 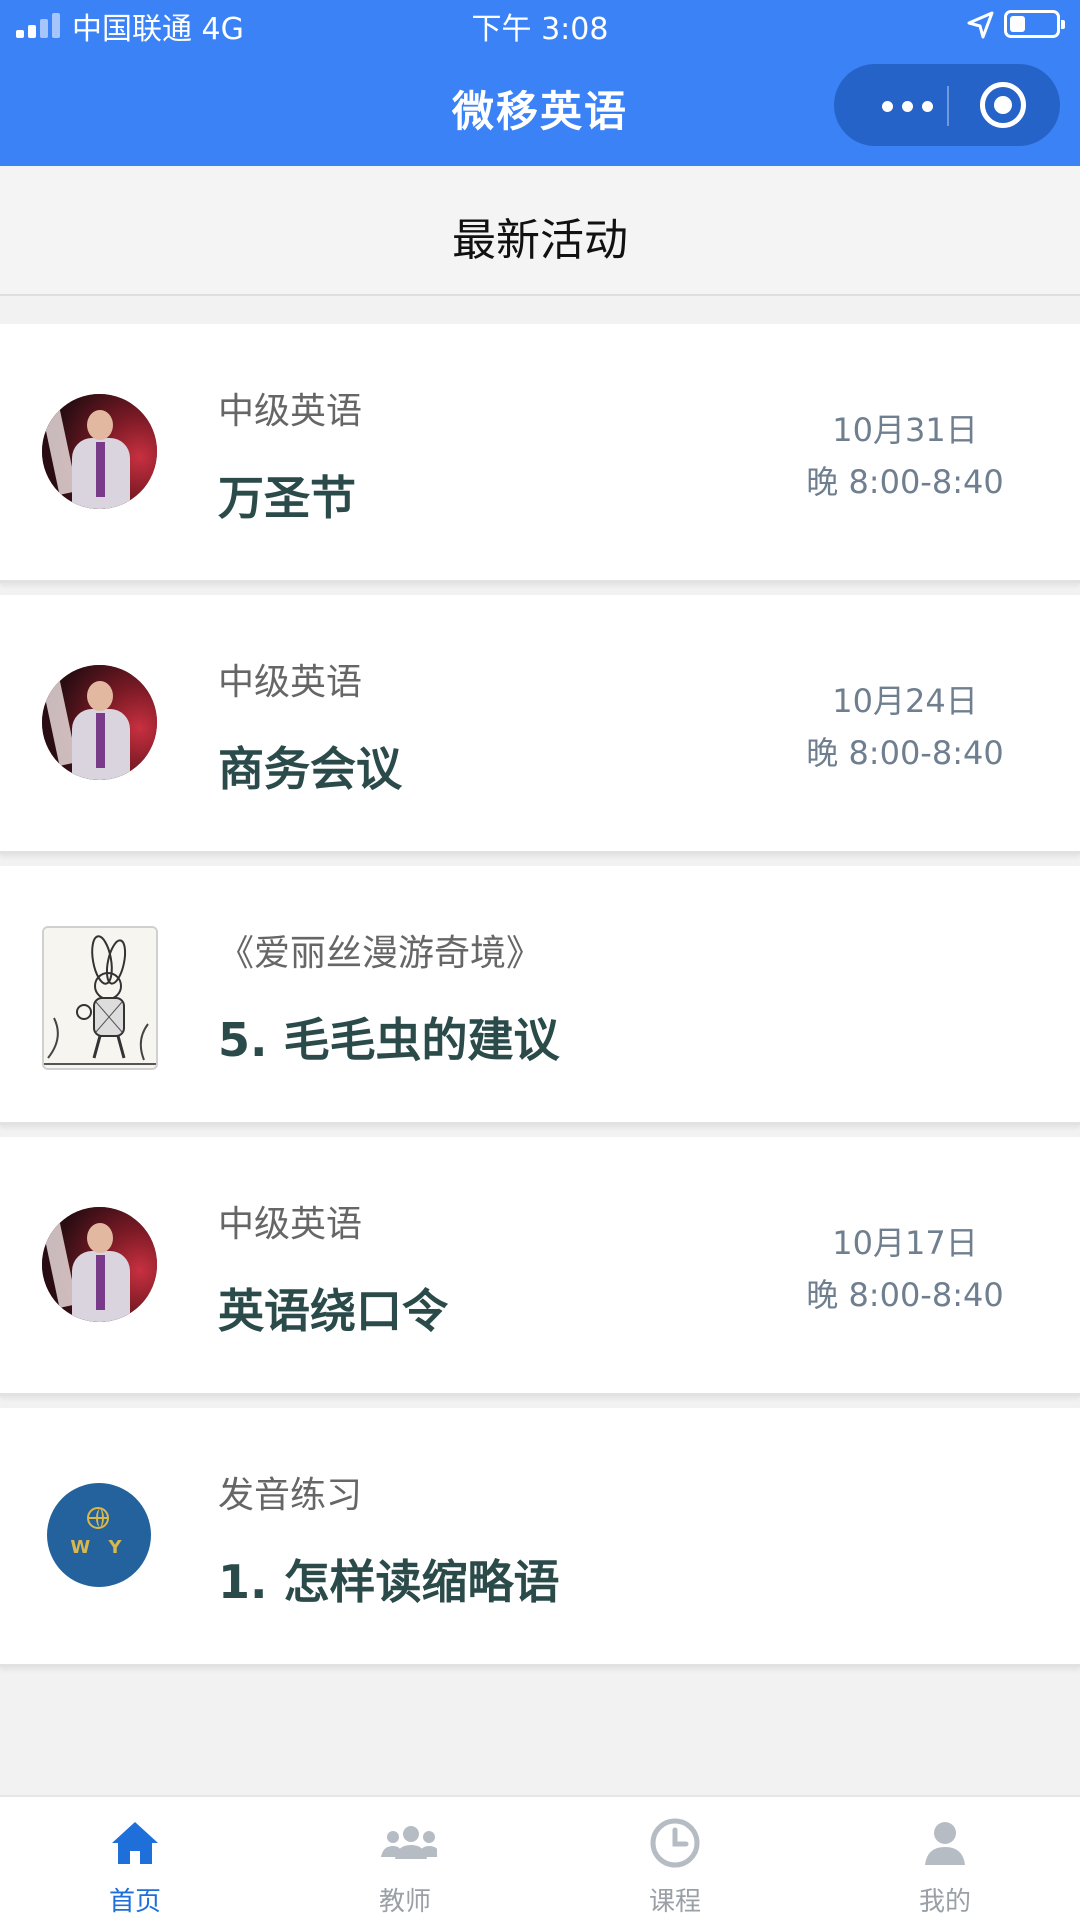 What do you see at coordinates (380, 953) in the screenshot?
I see `activity-category: 《爱丽丝漫游奇境》` at bounding box center [380, 953].